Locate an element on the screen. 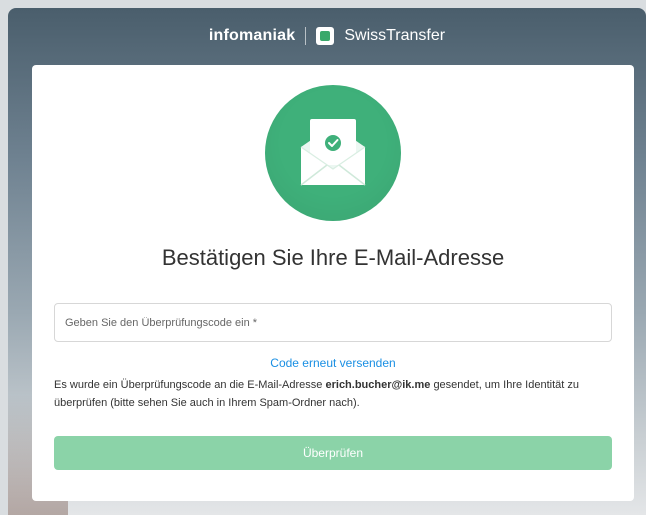 Image resolution: width=646 pixels, height=515 pixels. swisstransfer-logo-icon is located at coordinates (325, 35).